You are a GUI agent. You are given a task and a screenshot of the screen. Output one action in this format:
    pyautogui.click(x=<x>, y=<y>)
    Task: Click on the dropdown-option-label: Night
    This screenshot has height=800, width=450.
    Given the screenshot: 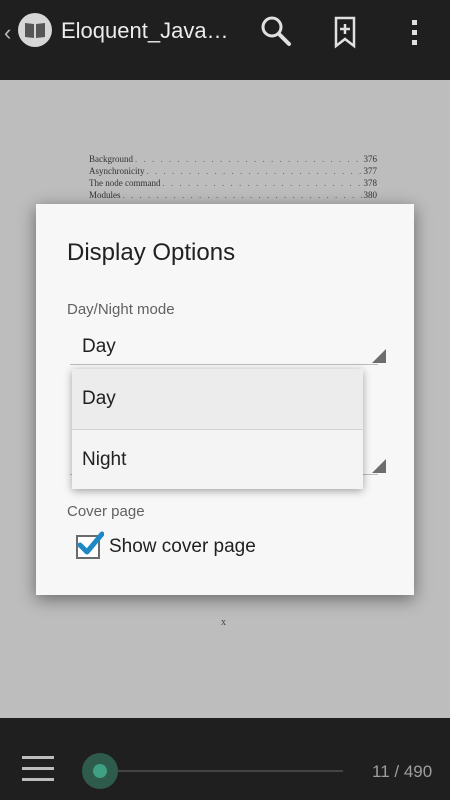 What is the action you would take?
    pyautogui.click(x=104, y=459)
    